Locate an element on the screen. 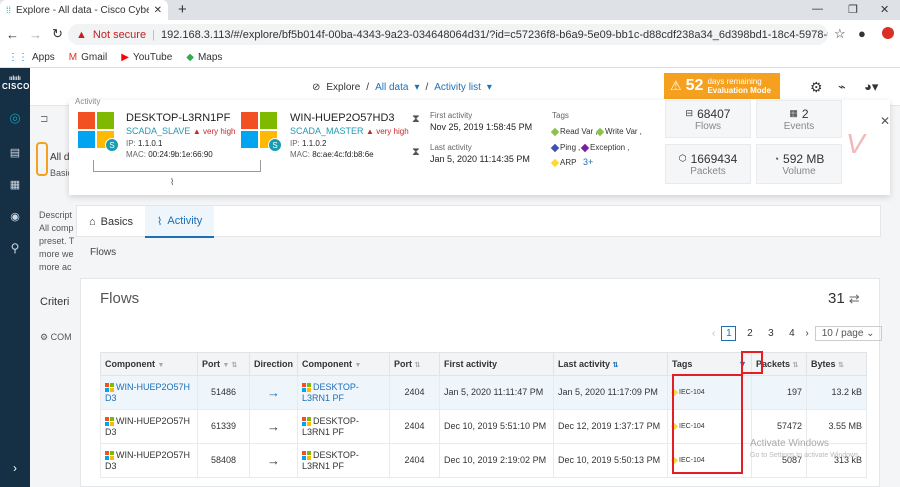  device2-role: SCADA_MASTER ▲ very high is located at coordinates (349, 131).